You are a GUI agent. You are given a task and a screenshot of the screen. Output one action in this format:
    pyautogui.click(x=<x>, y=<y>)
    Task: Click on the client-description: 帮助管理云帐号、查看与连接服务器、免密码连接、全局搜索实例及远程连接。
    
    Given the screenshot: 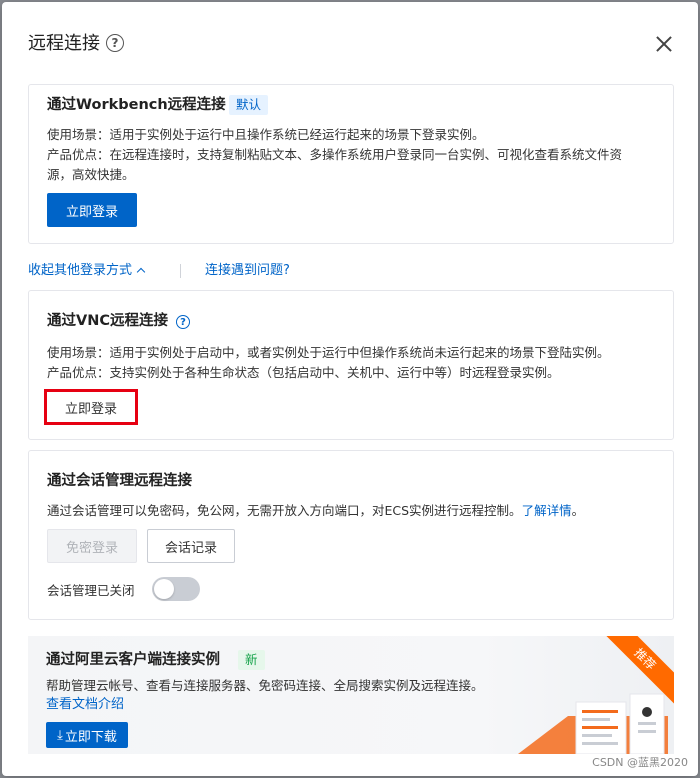 What is the action you would take?
    pyautogui.click(x=265, y=685)
    